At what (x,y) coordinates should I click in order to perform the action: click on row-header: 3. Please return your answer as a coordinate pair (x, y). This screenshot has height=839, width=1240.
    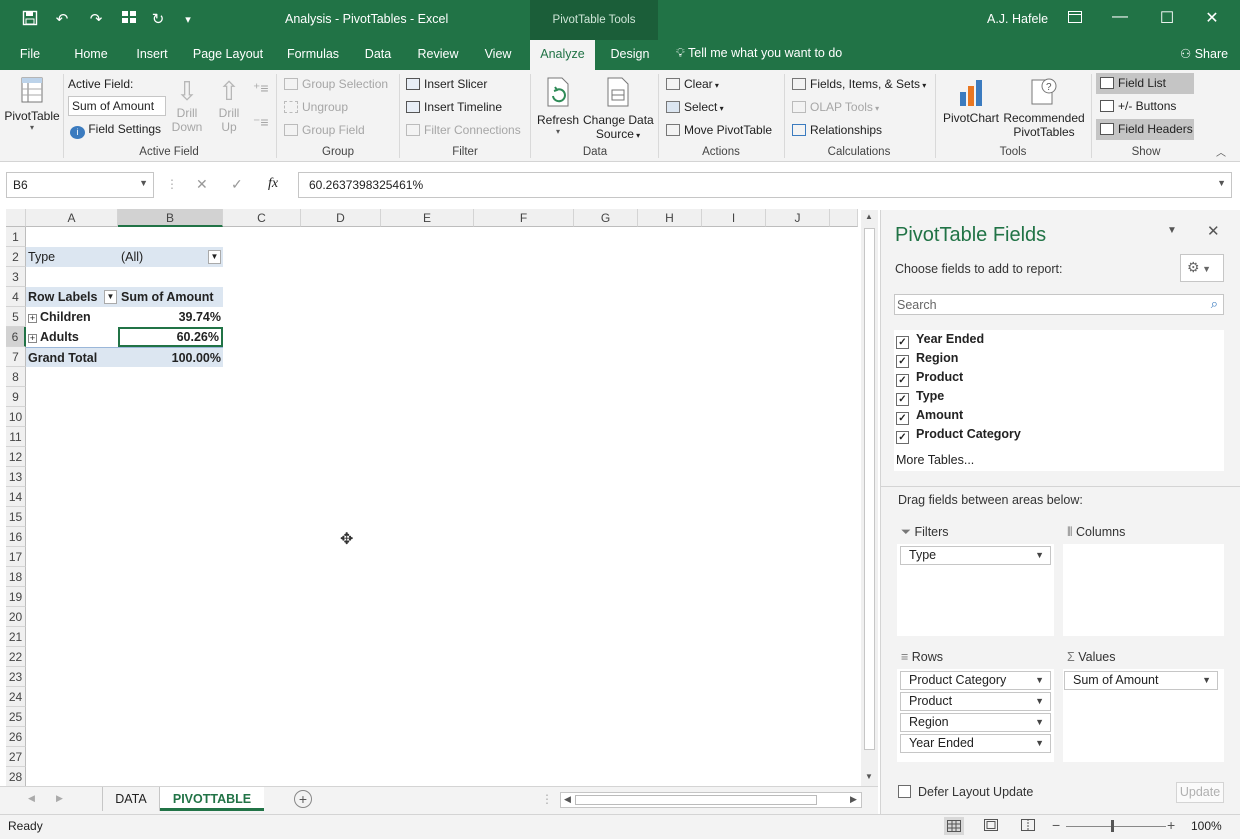
    Looking at the image, I should click on (16, 277).